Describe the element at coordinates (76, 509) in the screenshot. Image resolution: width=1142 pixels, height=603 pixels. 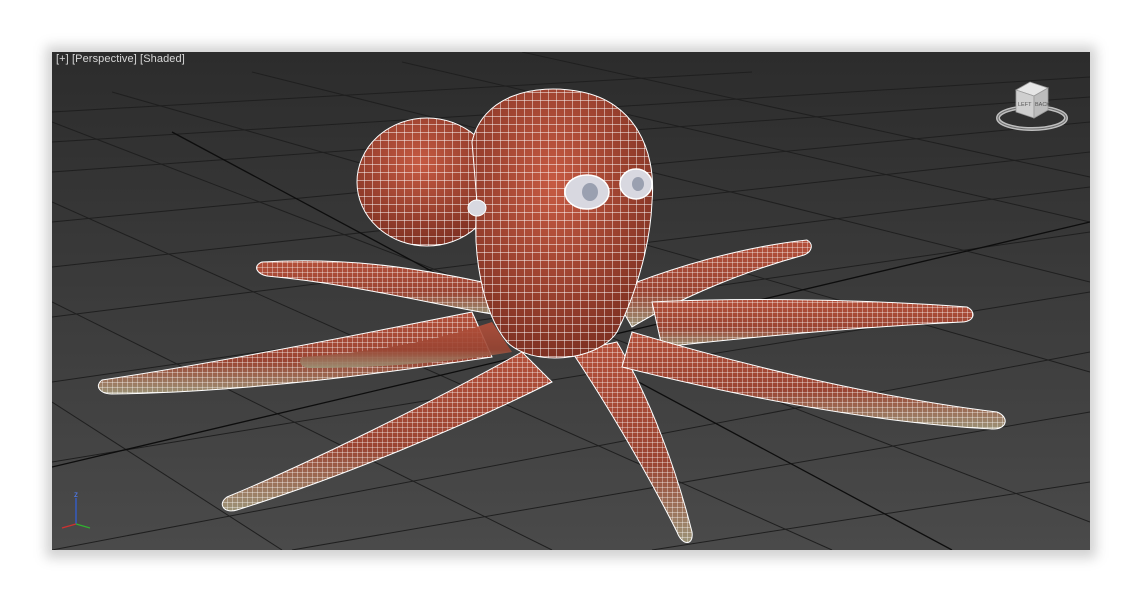
I see `axis-tripod-icon: z` at that location.